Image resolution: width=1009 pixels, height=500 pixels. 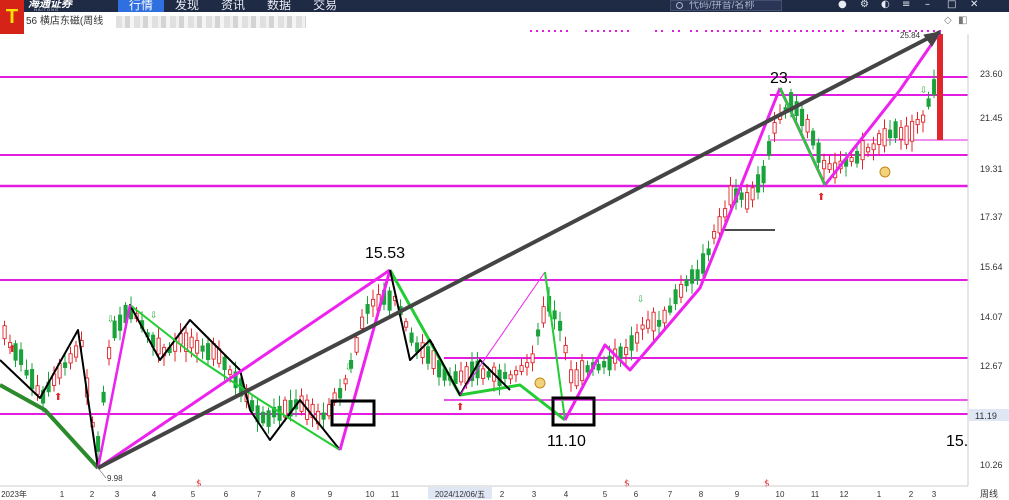 I want to click on price-tick: 12.67, so click(x=991, y=366).